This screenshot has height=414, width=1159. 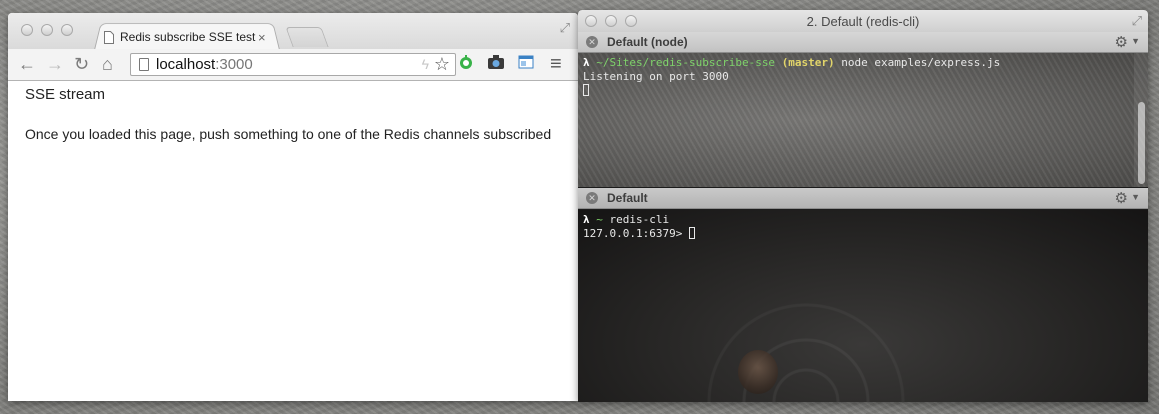 What do you see at coordinates (27, 64) in the screenshot?
I see `back-icon: ←` at bounding box center [27, 64].